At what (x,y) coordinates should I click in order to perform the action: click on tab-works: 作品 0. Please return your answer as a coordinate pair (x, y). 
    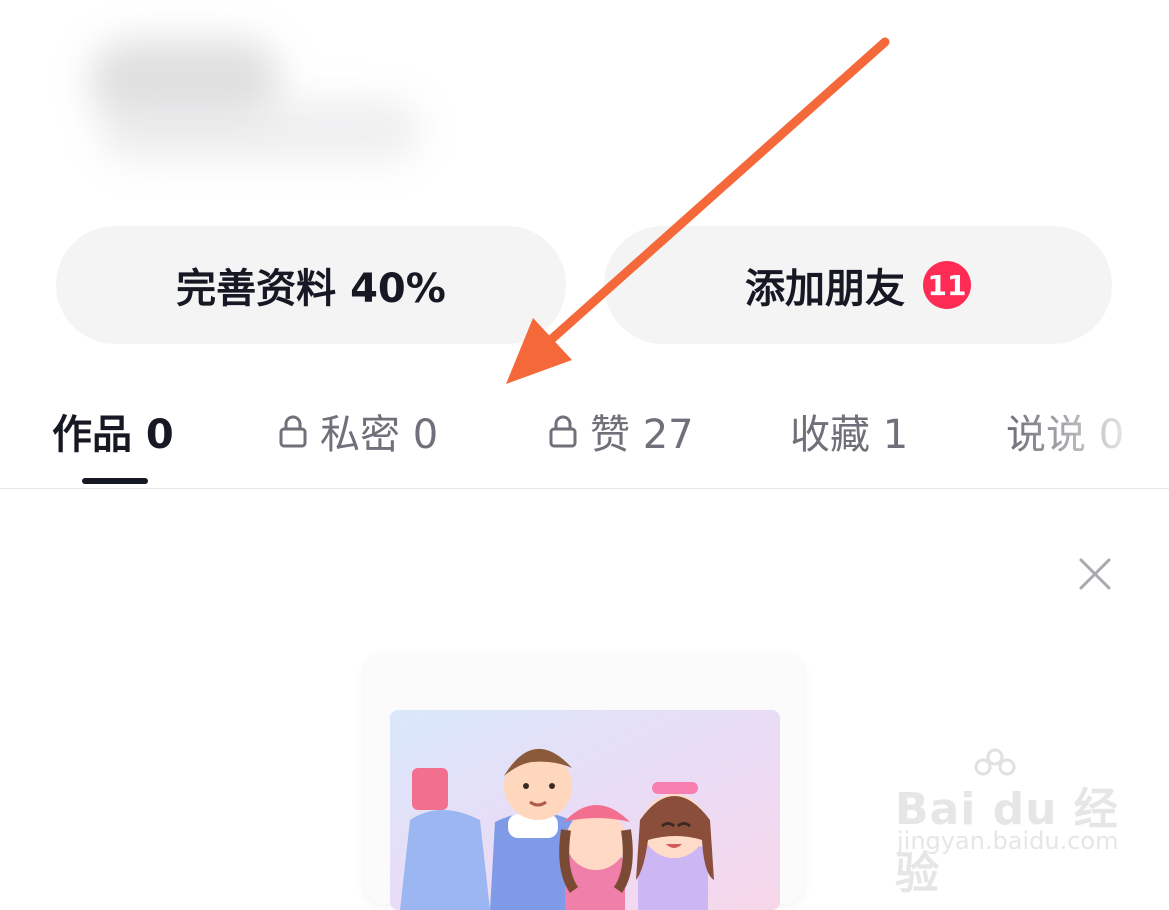
    Looking at the image, I should click on (113, 431).